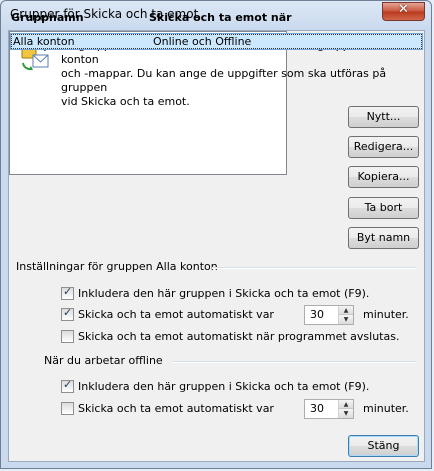  I want to click on offline-interval-unit: minuter., so click(386, 408).